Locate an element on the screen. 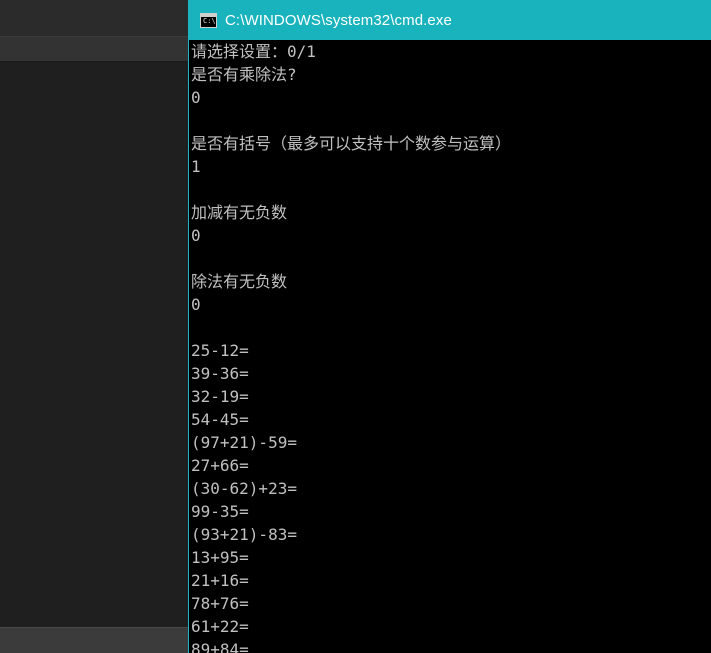 Image resolution: width=711 pixels, height=653 pixels. console-line: 13+95= is located at coordinates (220, 557).